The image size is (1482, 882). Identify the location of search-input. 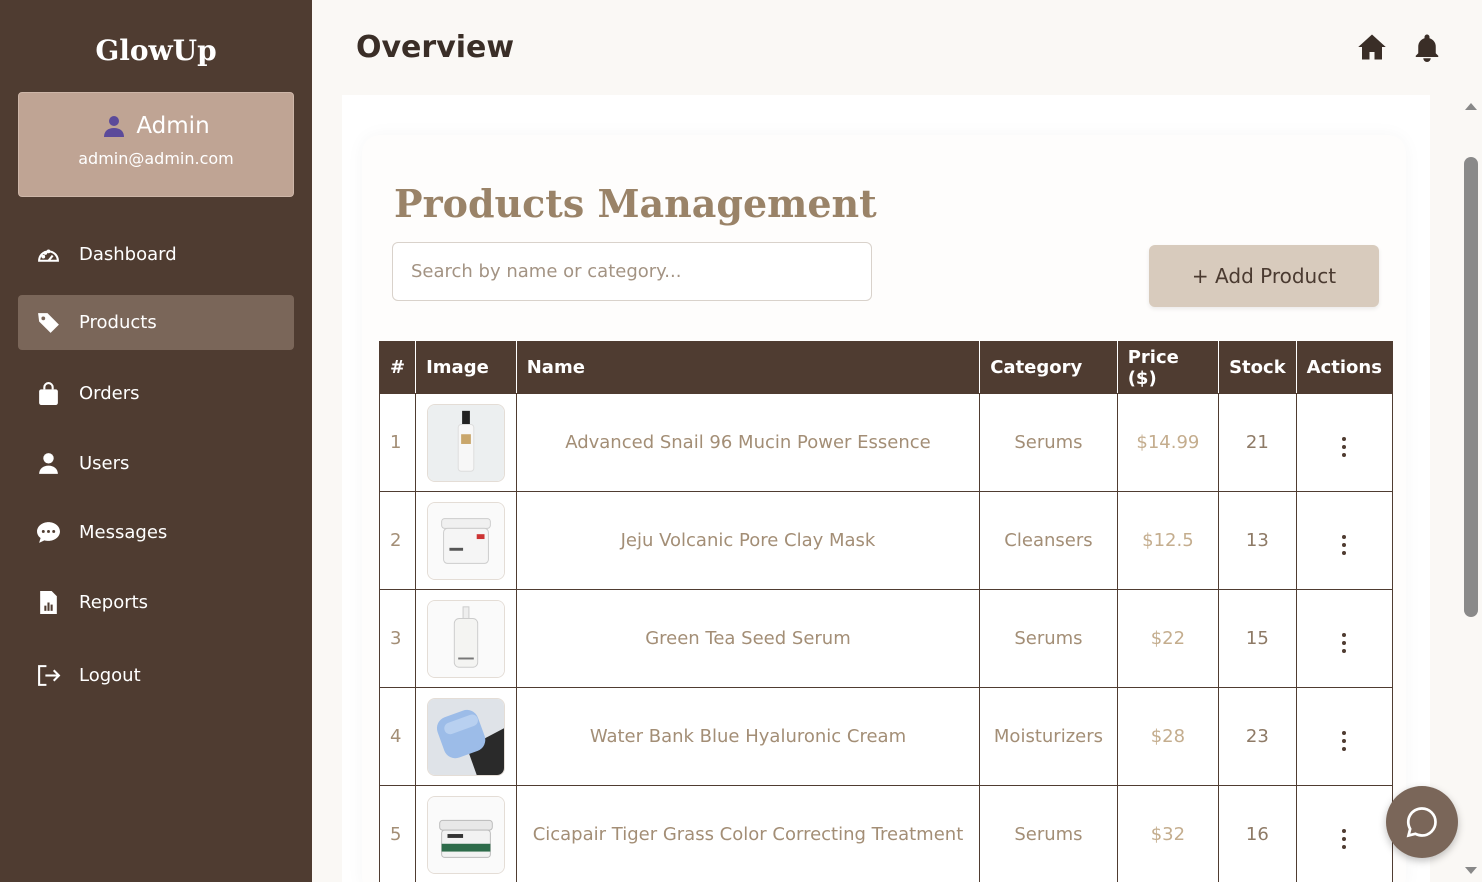
(632, 271).